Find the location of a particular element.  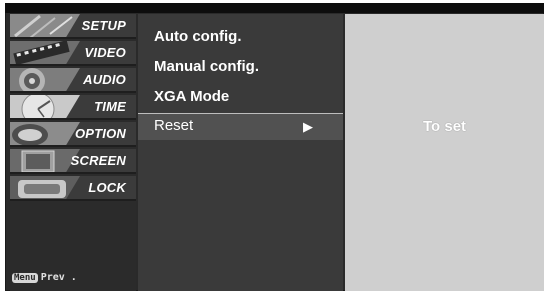

sidebar-item-video: VIDEO is located at coordinates (73, 53).